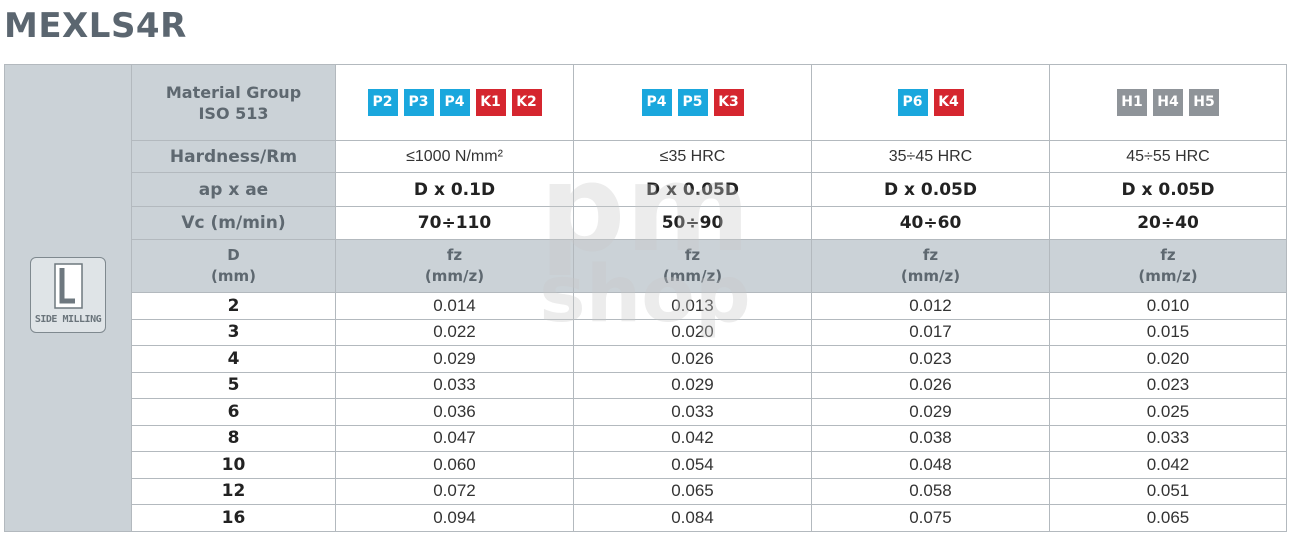 This screenshot has height=535, width=1290. I want to click on table-row: 8 0.047 0.042 0.038 0.033, so click(646, 438).